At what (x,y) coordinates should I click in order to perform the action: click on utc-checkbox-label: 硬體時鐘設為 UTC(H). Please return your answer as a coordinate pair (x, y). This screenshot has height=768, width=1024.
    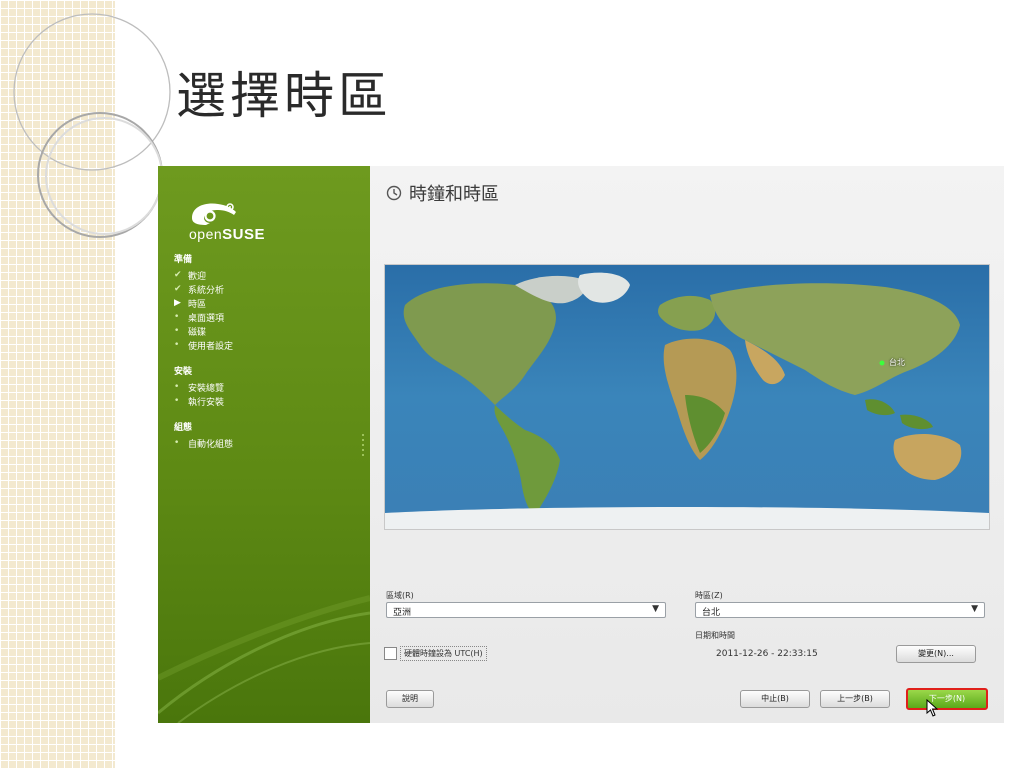
    Looking at the image, I should click on (443, 653).